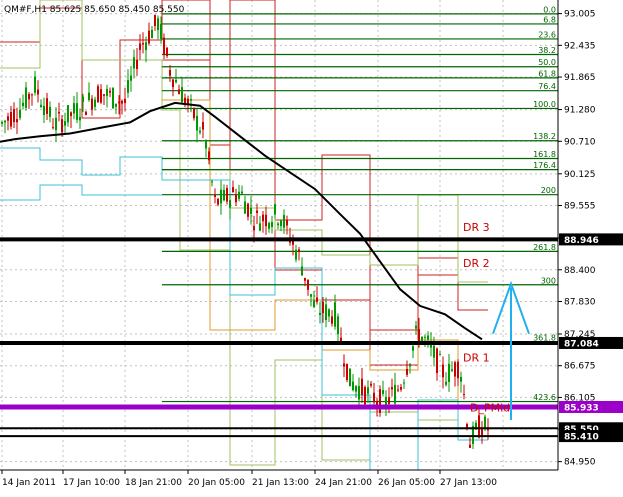 The height and width of the screenshot is (497, 623). I want to click on fib-level-label: 38.2, so click(547, 50).